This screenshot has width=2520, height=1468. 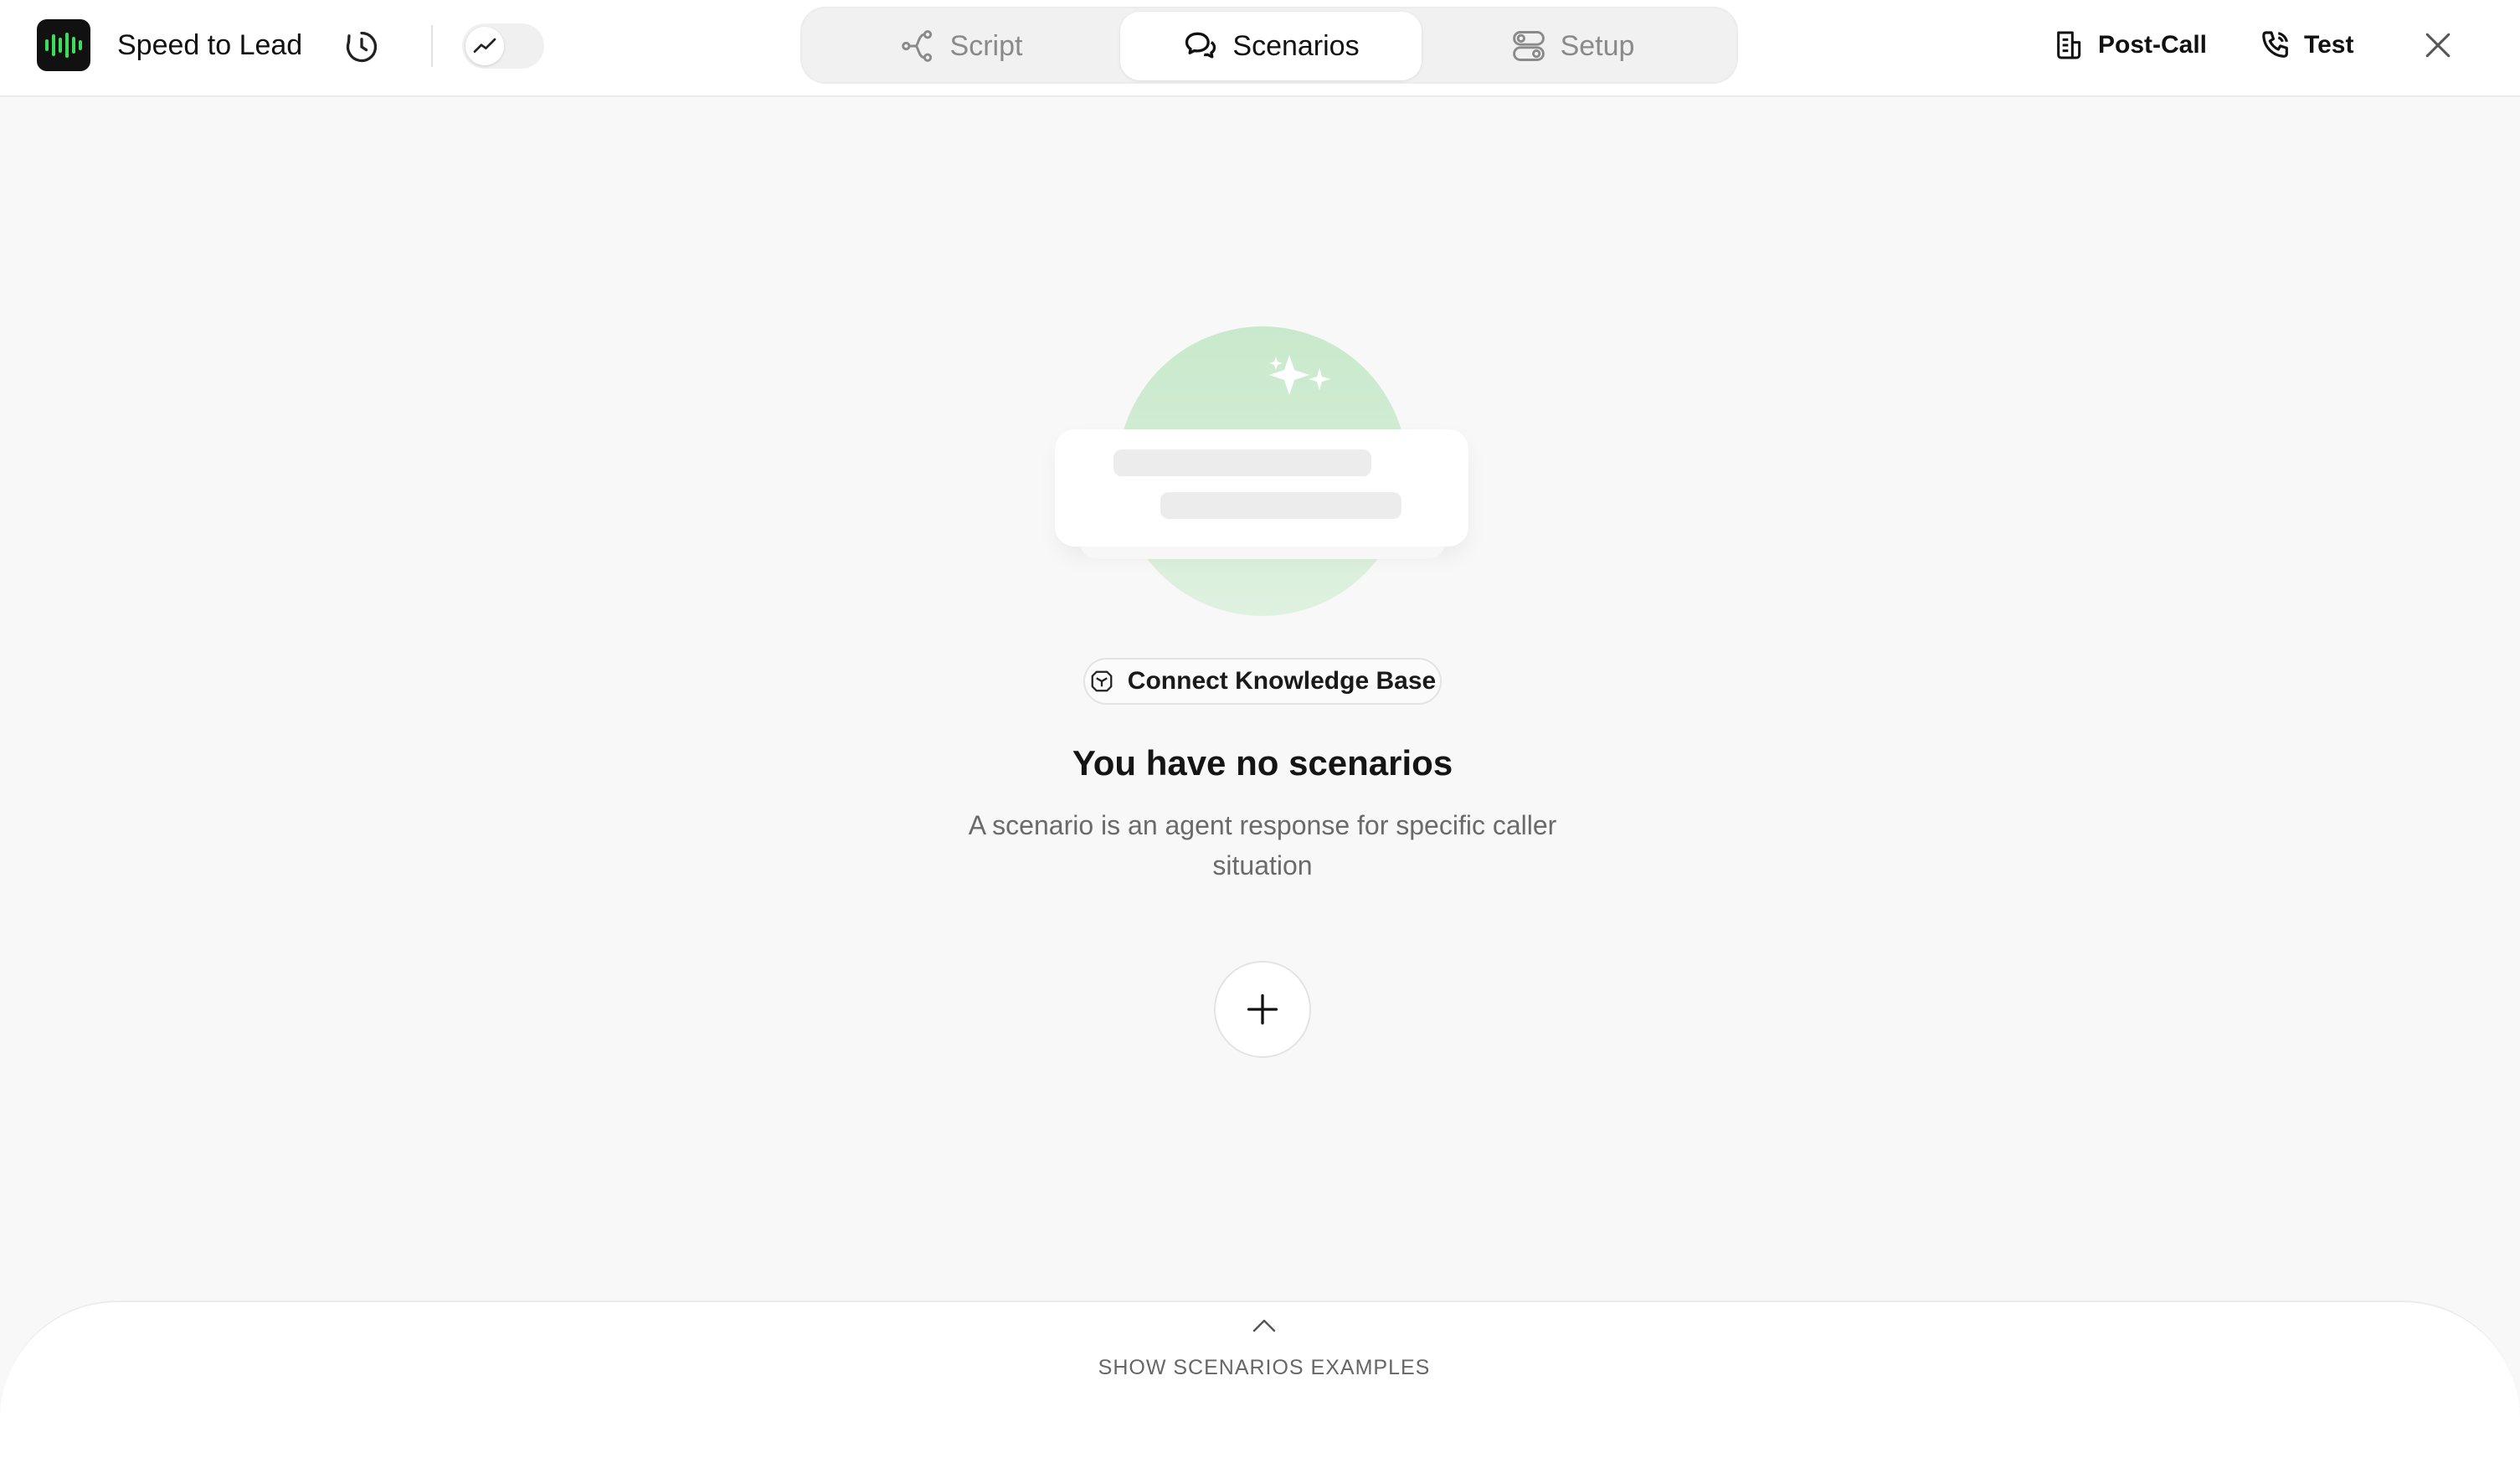 What do you see at coordinates (485, 46) in the screenshot?
I see `trend-icon` at bounding box center [485, 46].